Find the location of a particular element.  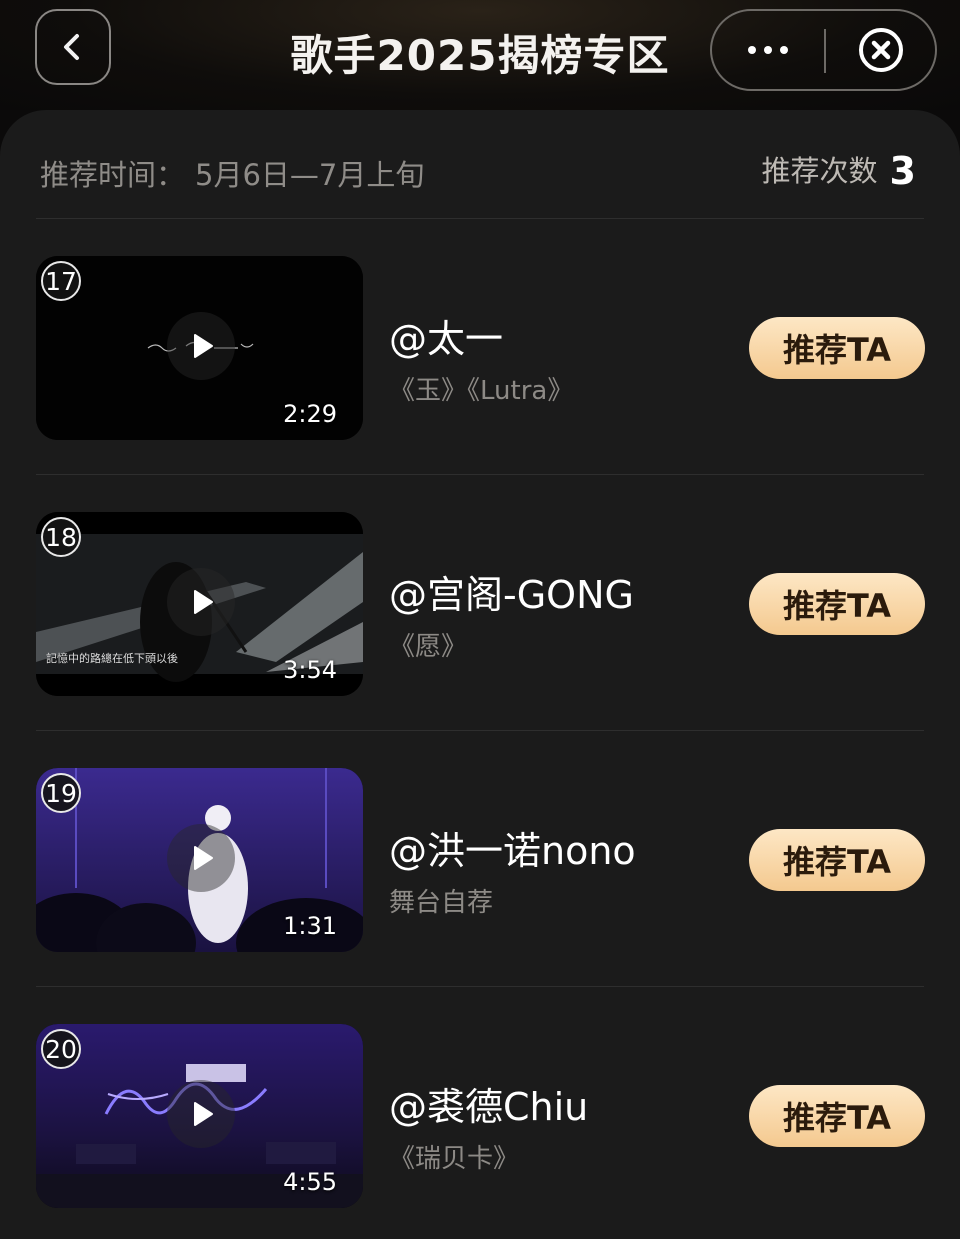

recommend-time-value: 5月6日—7月上旬 is located at coordinates (310, 175).